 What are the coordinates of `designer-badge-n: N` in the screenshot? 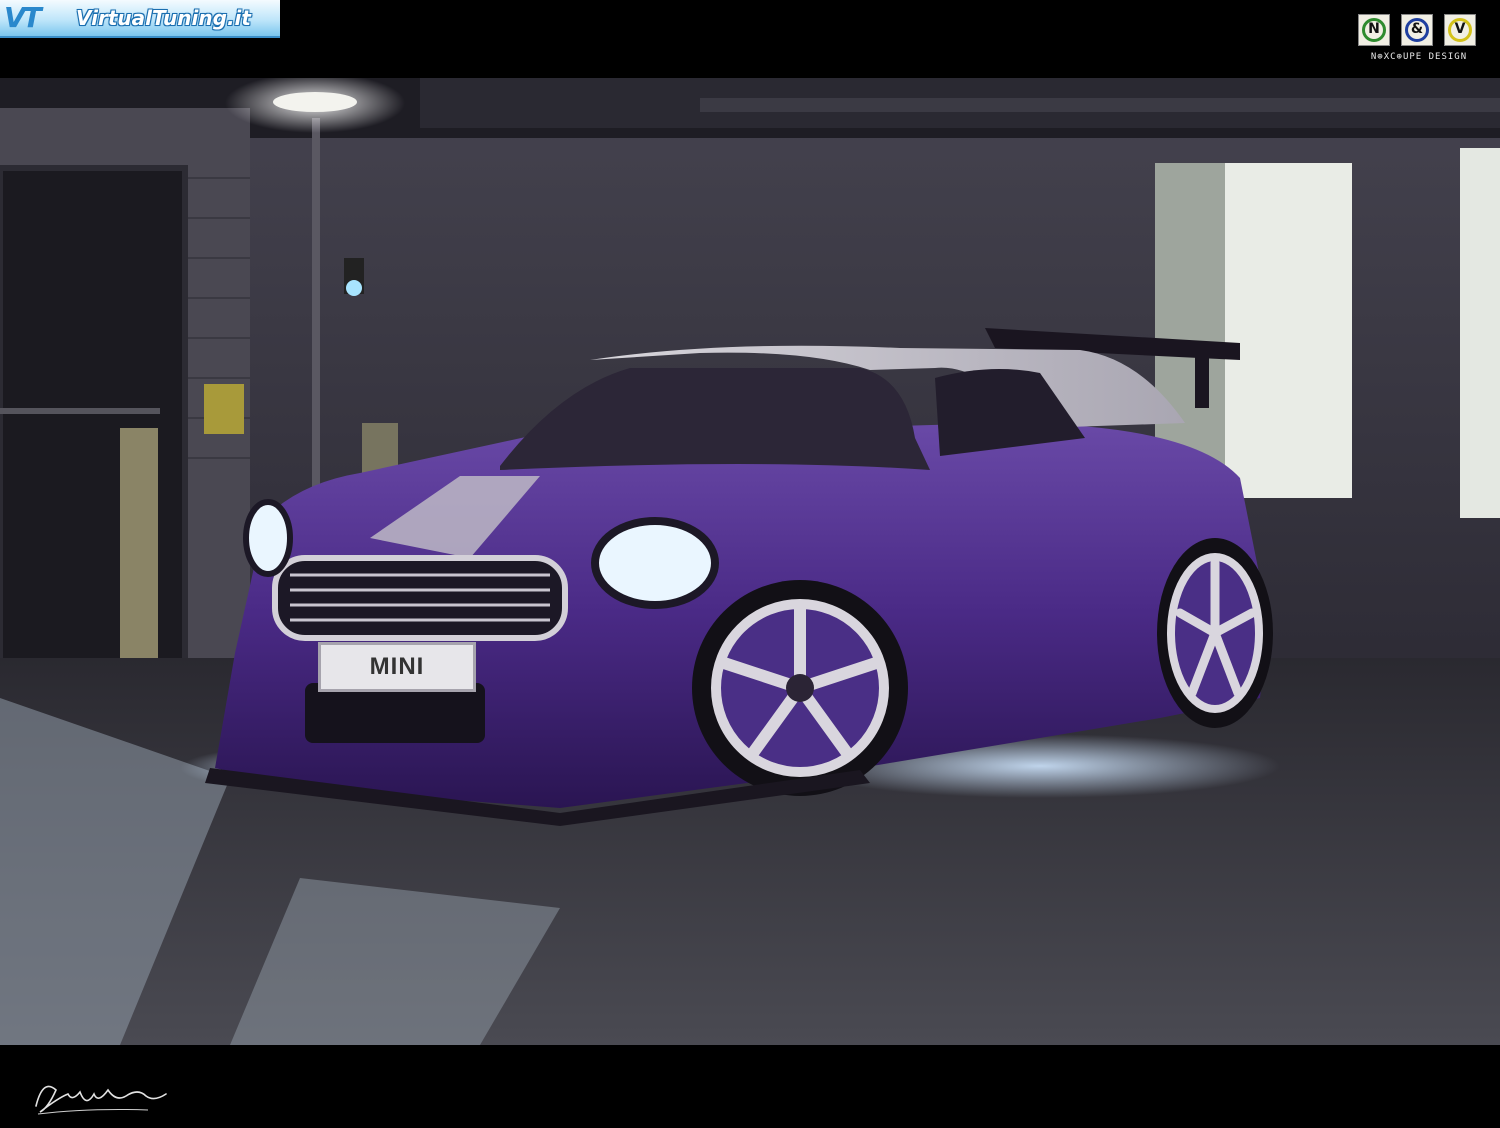 It's located at (1374, 30).